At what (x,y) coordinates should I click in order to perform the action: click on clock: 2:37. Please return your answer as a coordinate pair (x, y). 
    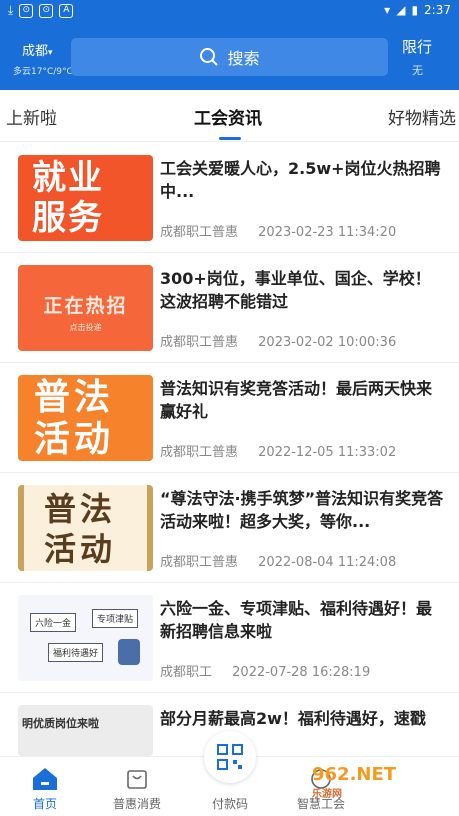
    Looking at the image, I should click on (437, 10).